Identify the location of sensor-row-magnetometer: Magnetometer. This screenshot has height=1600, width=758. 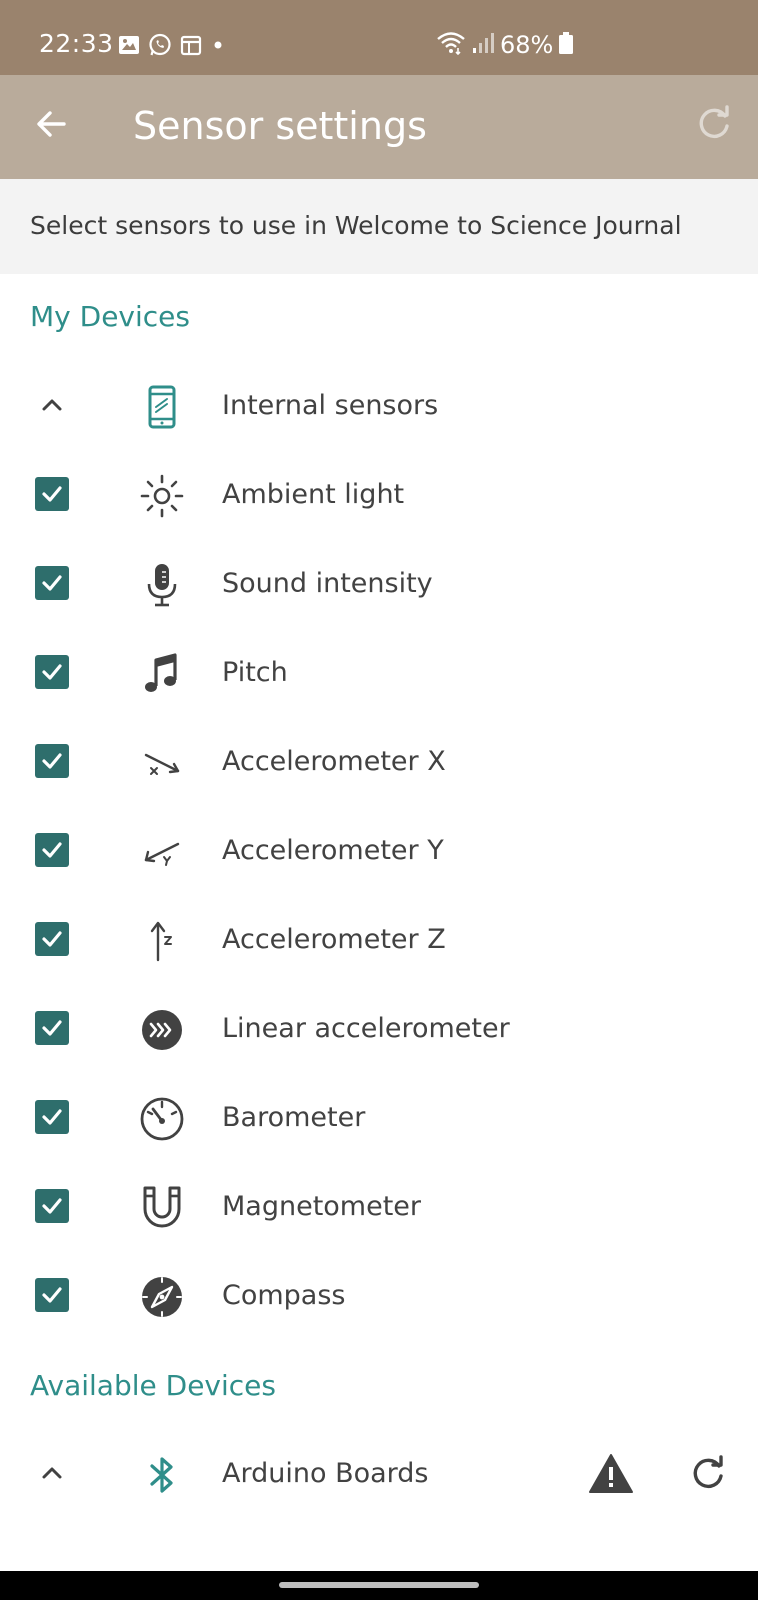
(379, 1208).